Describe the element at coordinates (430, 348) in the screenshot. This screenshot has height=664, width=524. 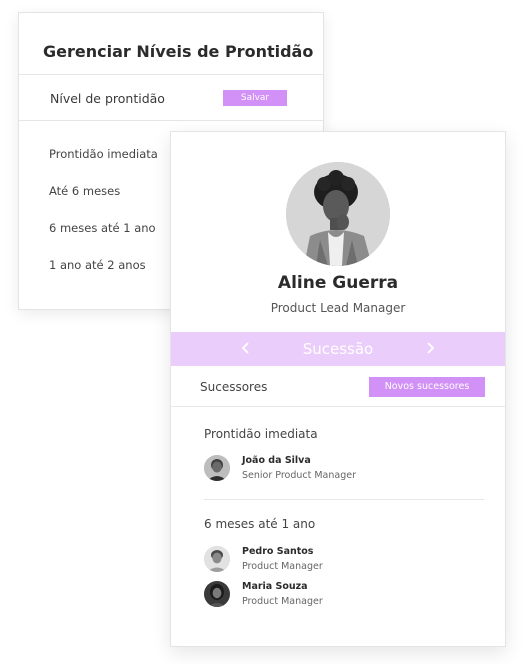
I see `chevron-right-icon` at that location.